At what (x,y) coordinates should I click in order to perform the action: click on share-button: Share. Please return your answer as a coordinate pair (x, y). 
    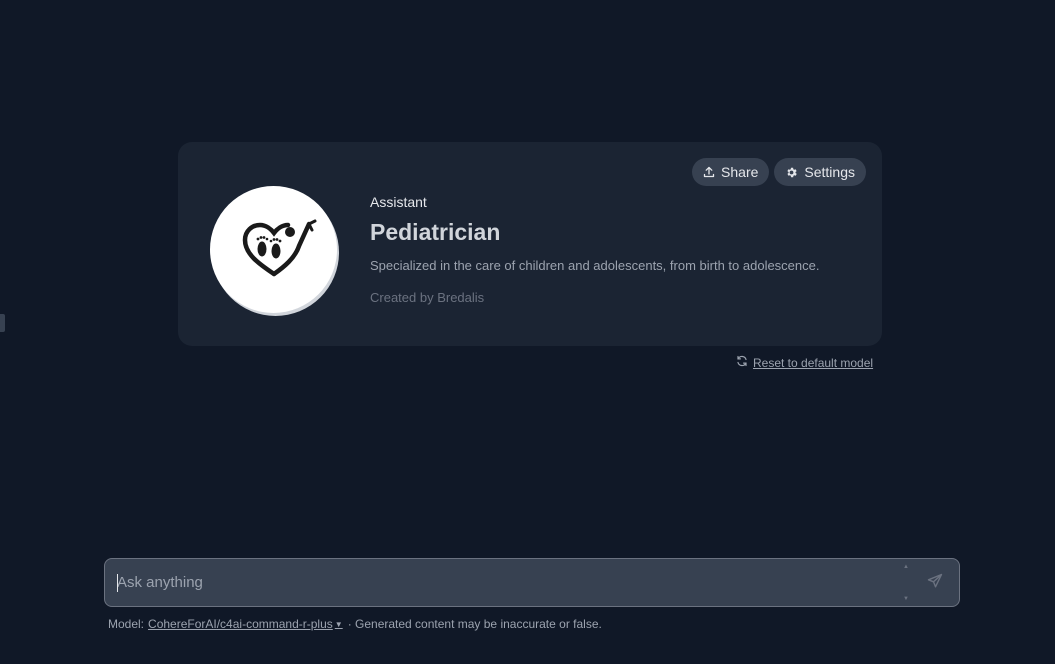
    Looking at the image, I should click on (731, 172).